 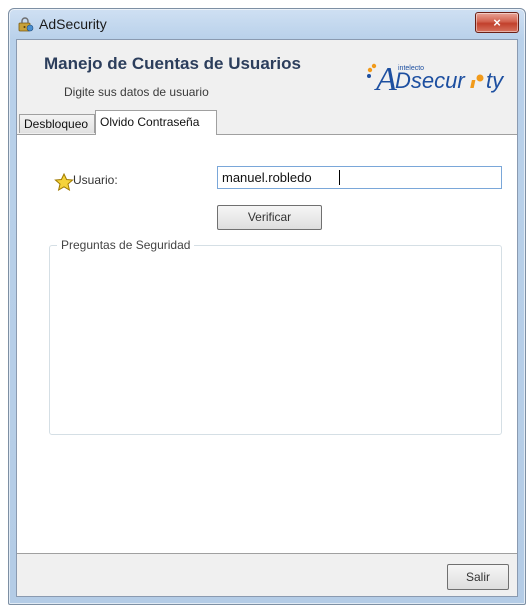 What do you see at coordinates (136, 92) in the screenshot?
I see `page-subtitle: Digite sus datos de usuario` at bounding box center [136, 92].